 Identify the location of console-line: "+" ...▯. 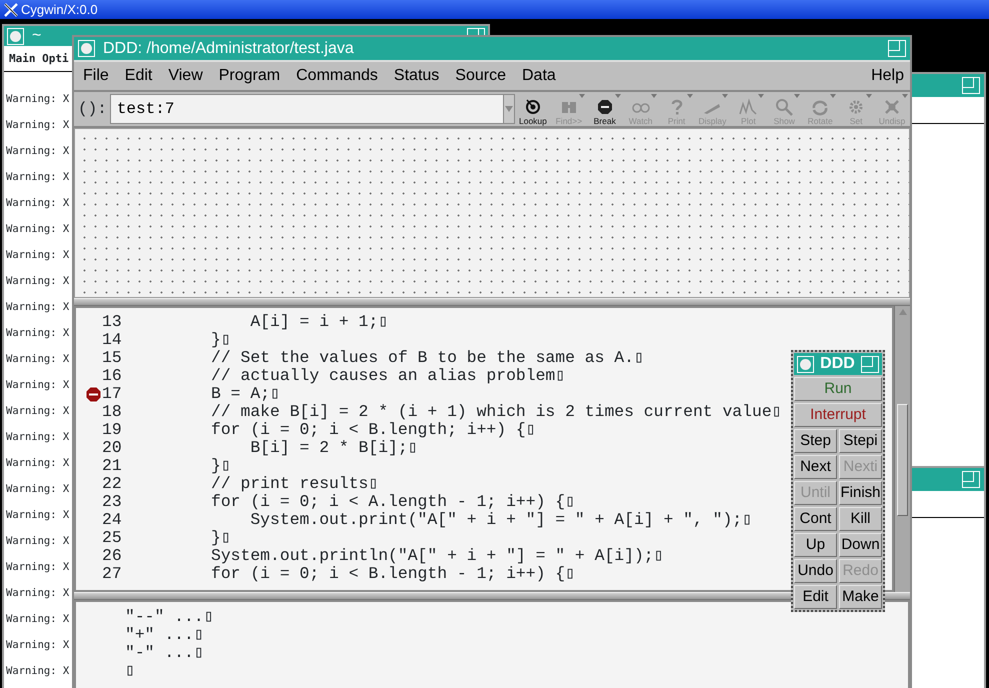
(165, 635).